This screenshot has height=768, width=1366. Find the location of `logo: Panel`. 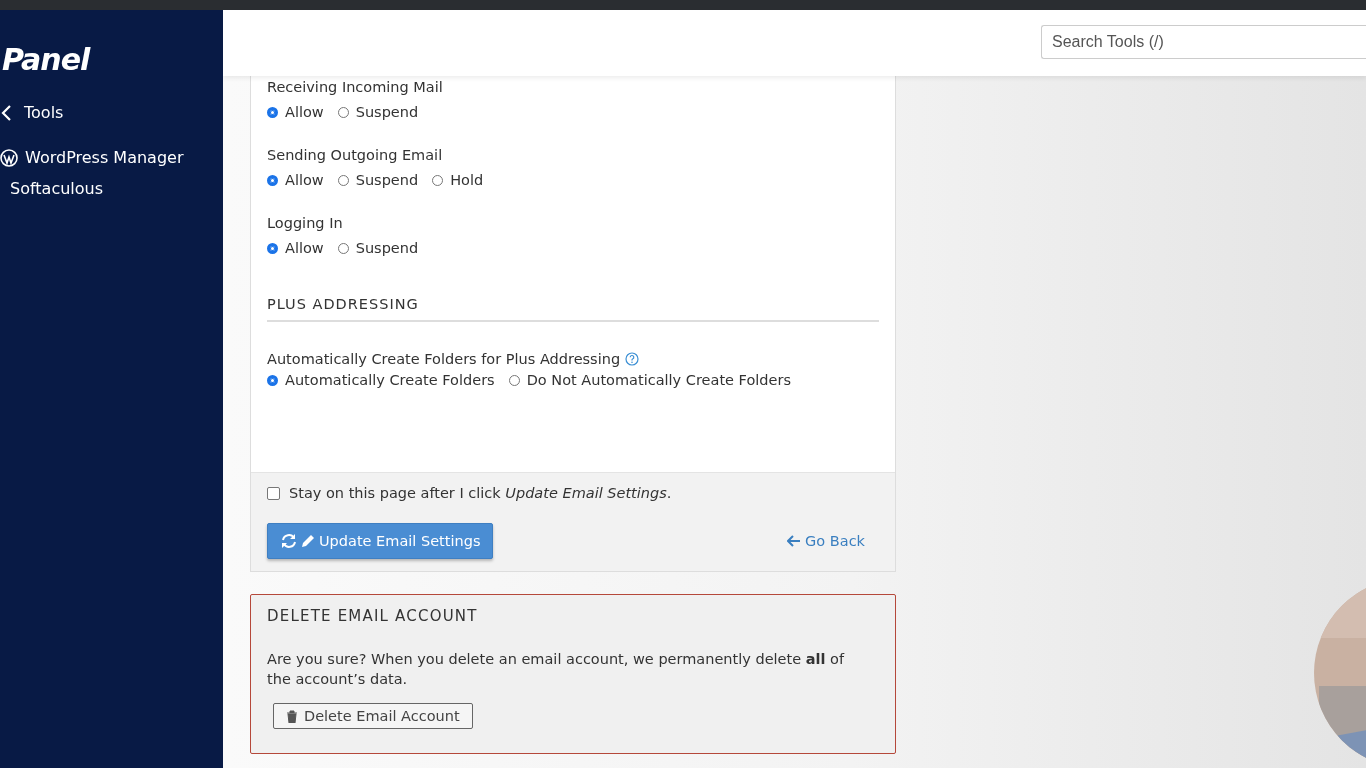

logo: Panel is located at coordinates (46, 59).